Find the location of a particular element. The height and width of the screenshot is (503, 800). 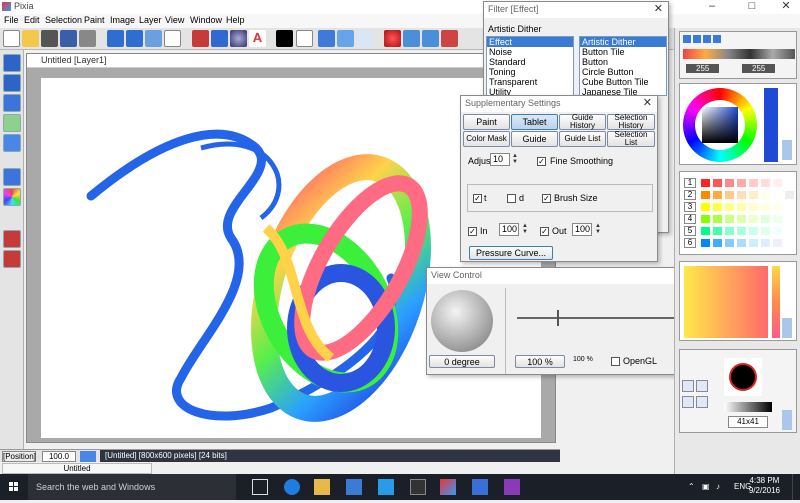

gradient-tool-icon is located at coordinates (12, 123).